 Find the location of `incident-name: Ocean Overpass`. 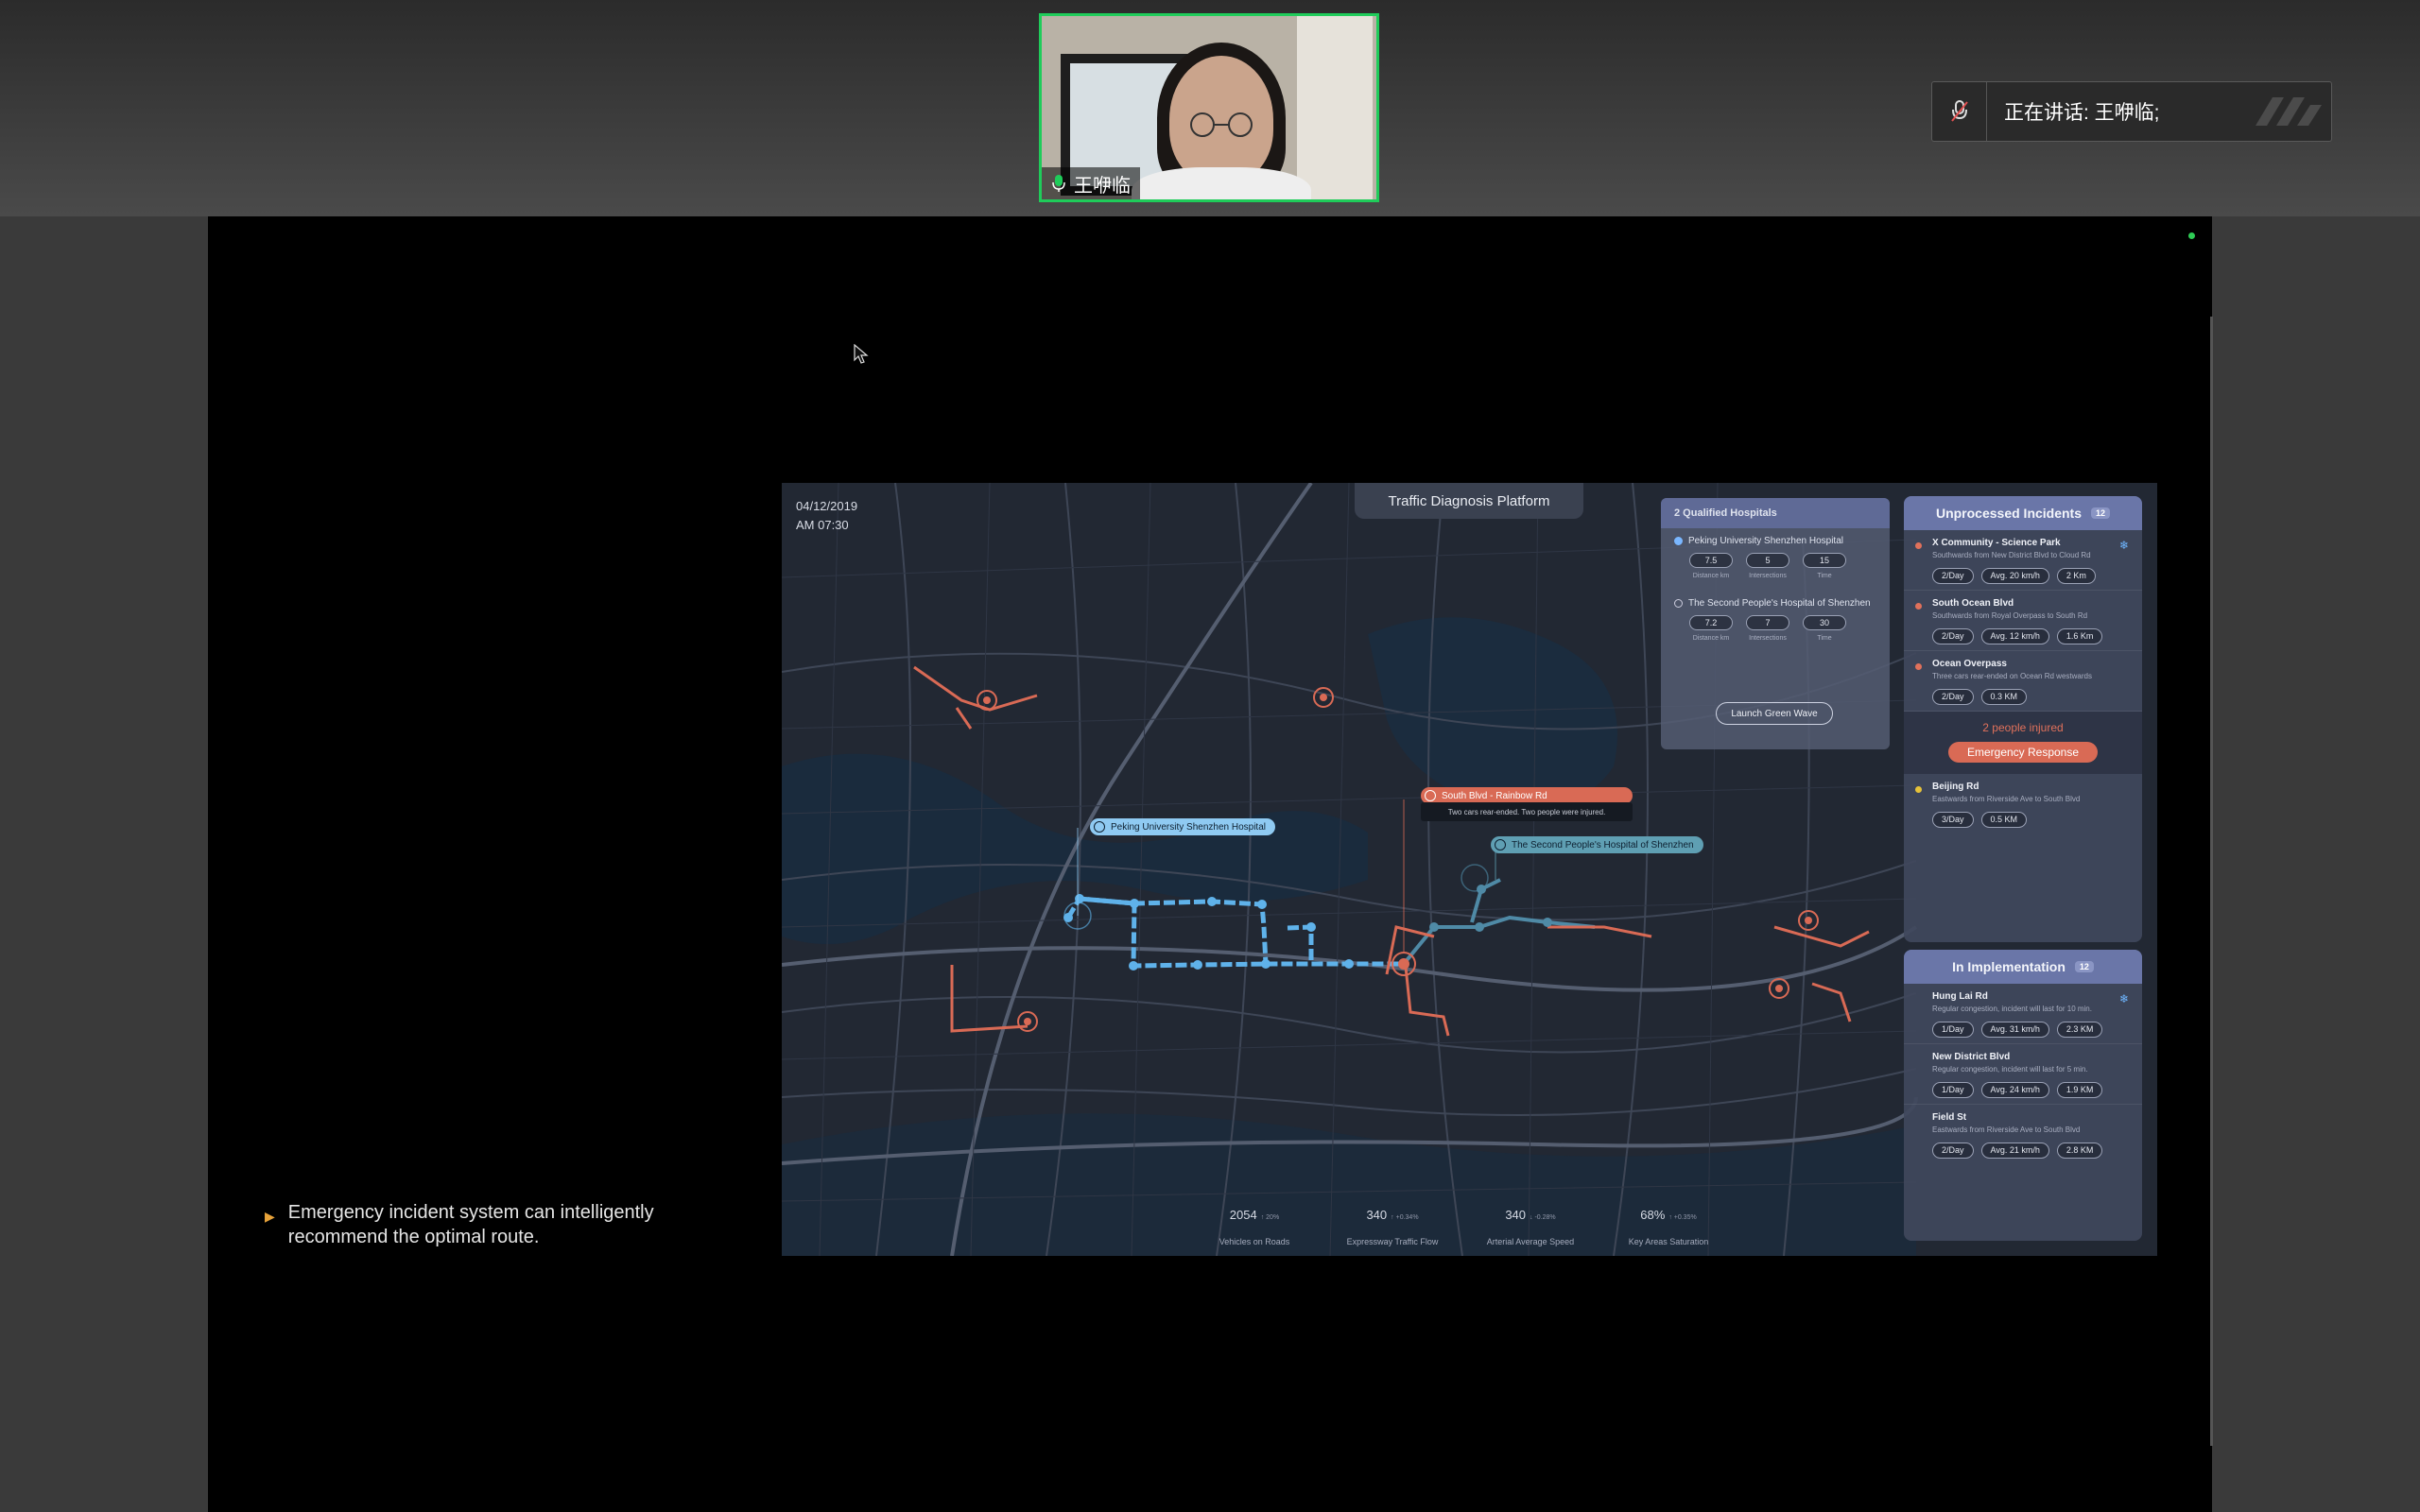

incident-name: Ocean Overpass is located at coordinates (1970, 664).